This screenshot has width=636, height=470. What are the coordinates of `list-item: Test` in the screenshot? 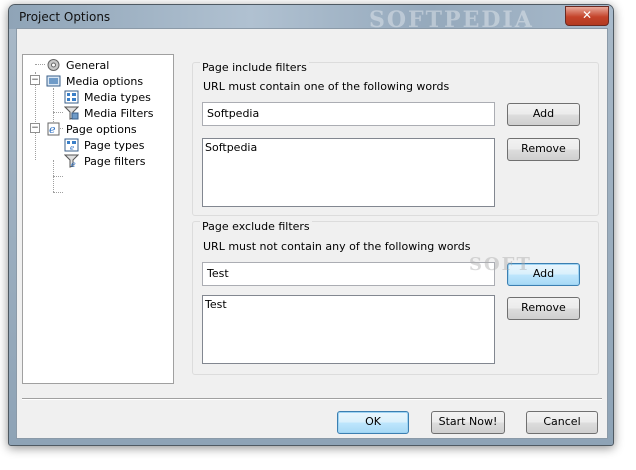 It's located at (216, 304).